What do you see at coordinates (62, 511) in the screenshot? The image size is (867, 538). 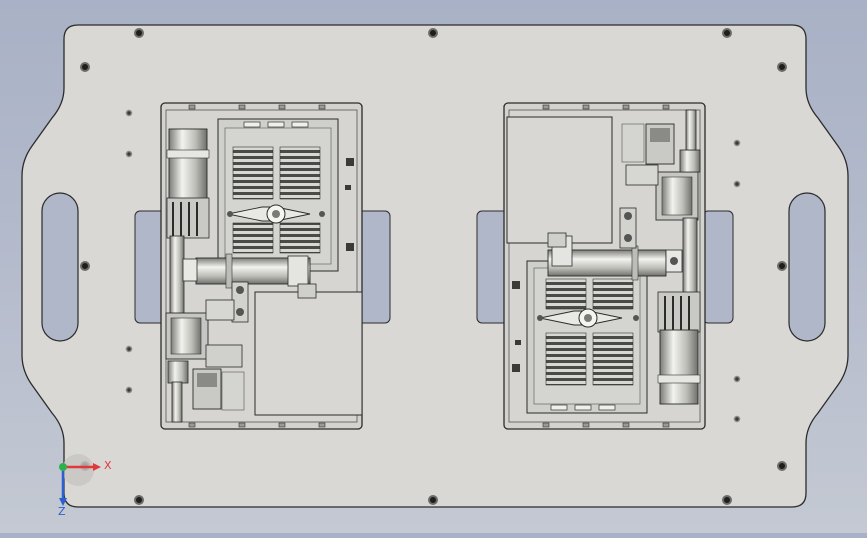 I see `axis-z-label: Z` at bounding box center [62, 511].